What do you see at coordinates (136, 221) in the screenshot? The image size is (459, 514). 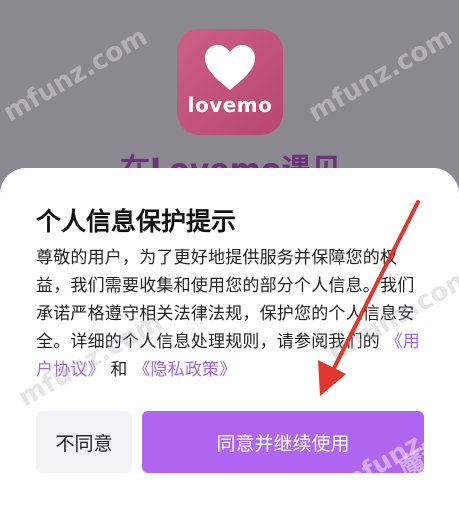 I see `dialog-title: 个人信息保护提示` at bounding box center [136, 221].